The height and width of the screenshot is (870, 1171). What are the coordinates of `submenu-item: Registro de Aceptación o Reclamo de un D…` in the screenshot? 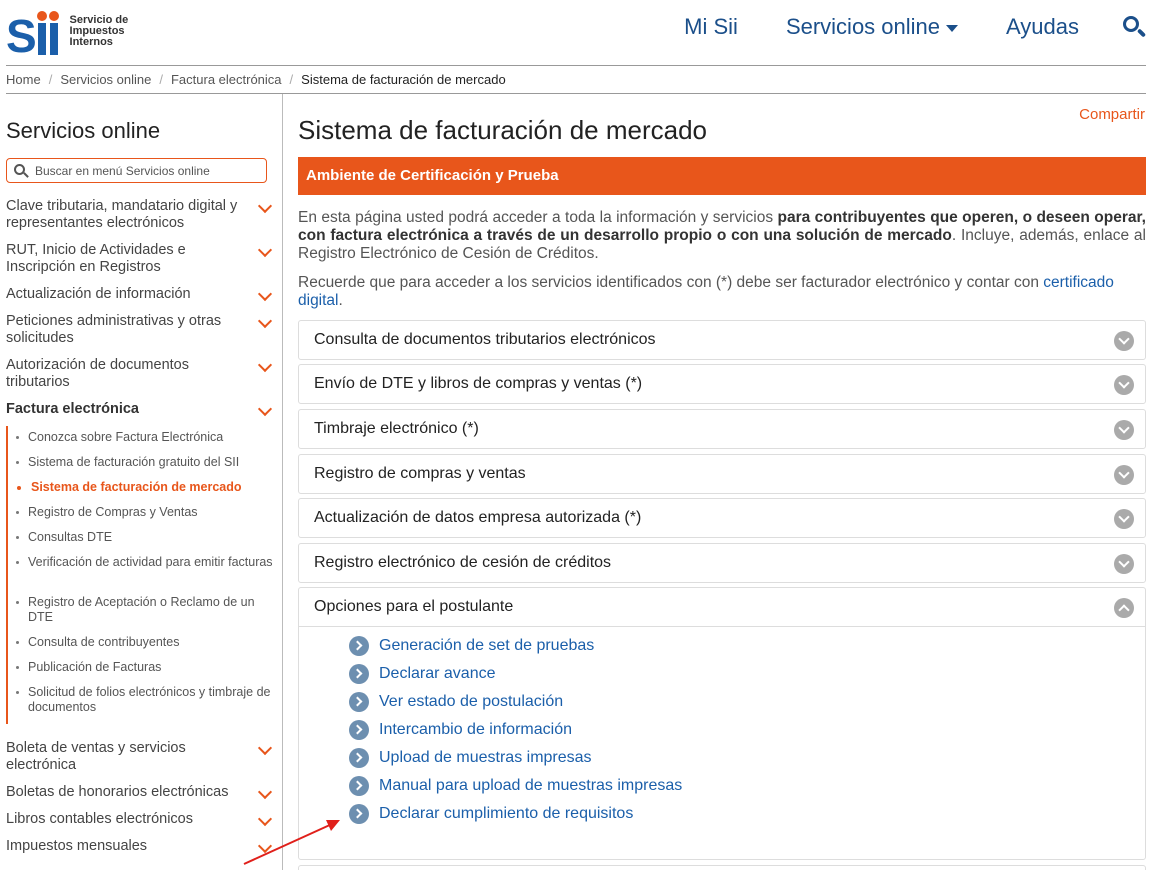 It's located at (144, 610).